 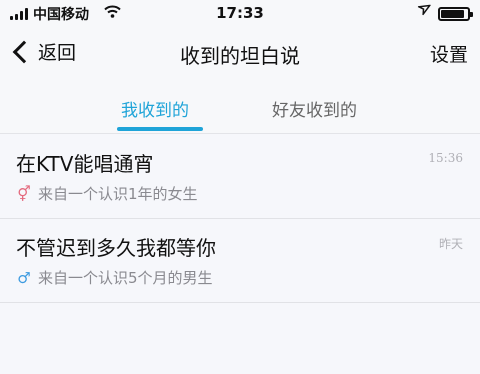 I want to click on message-sender: ⚥ 来自一个认识1年的女生, so click(x=107, y=193).